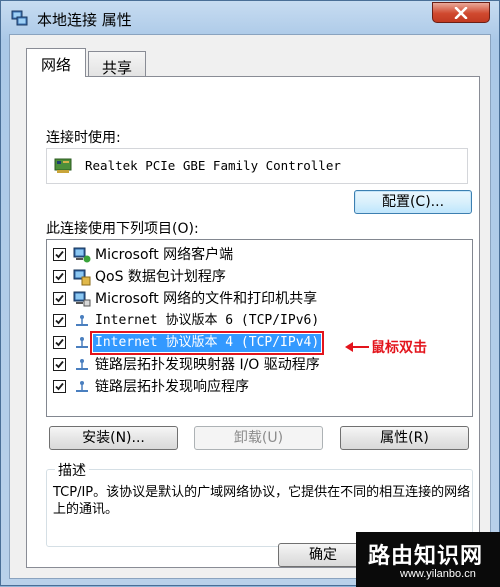 Image resolution: width=500 pixels, height=587 pixels. I want to click on list-item-label: Microsoft 网络客户端, so click(164, 255).